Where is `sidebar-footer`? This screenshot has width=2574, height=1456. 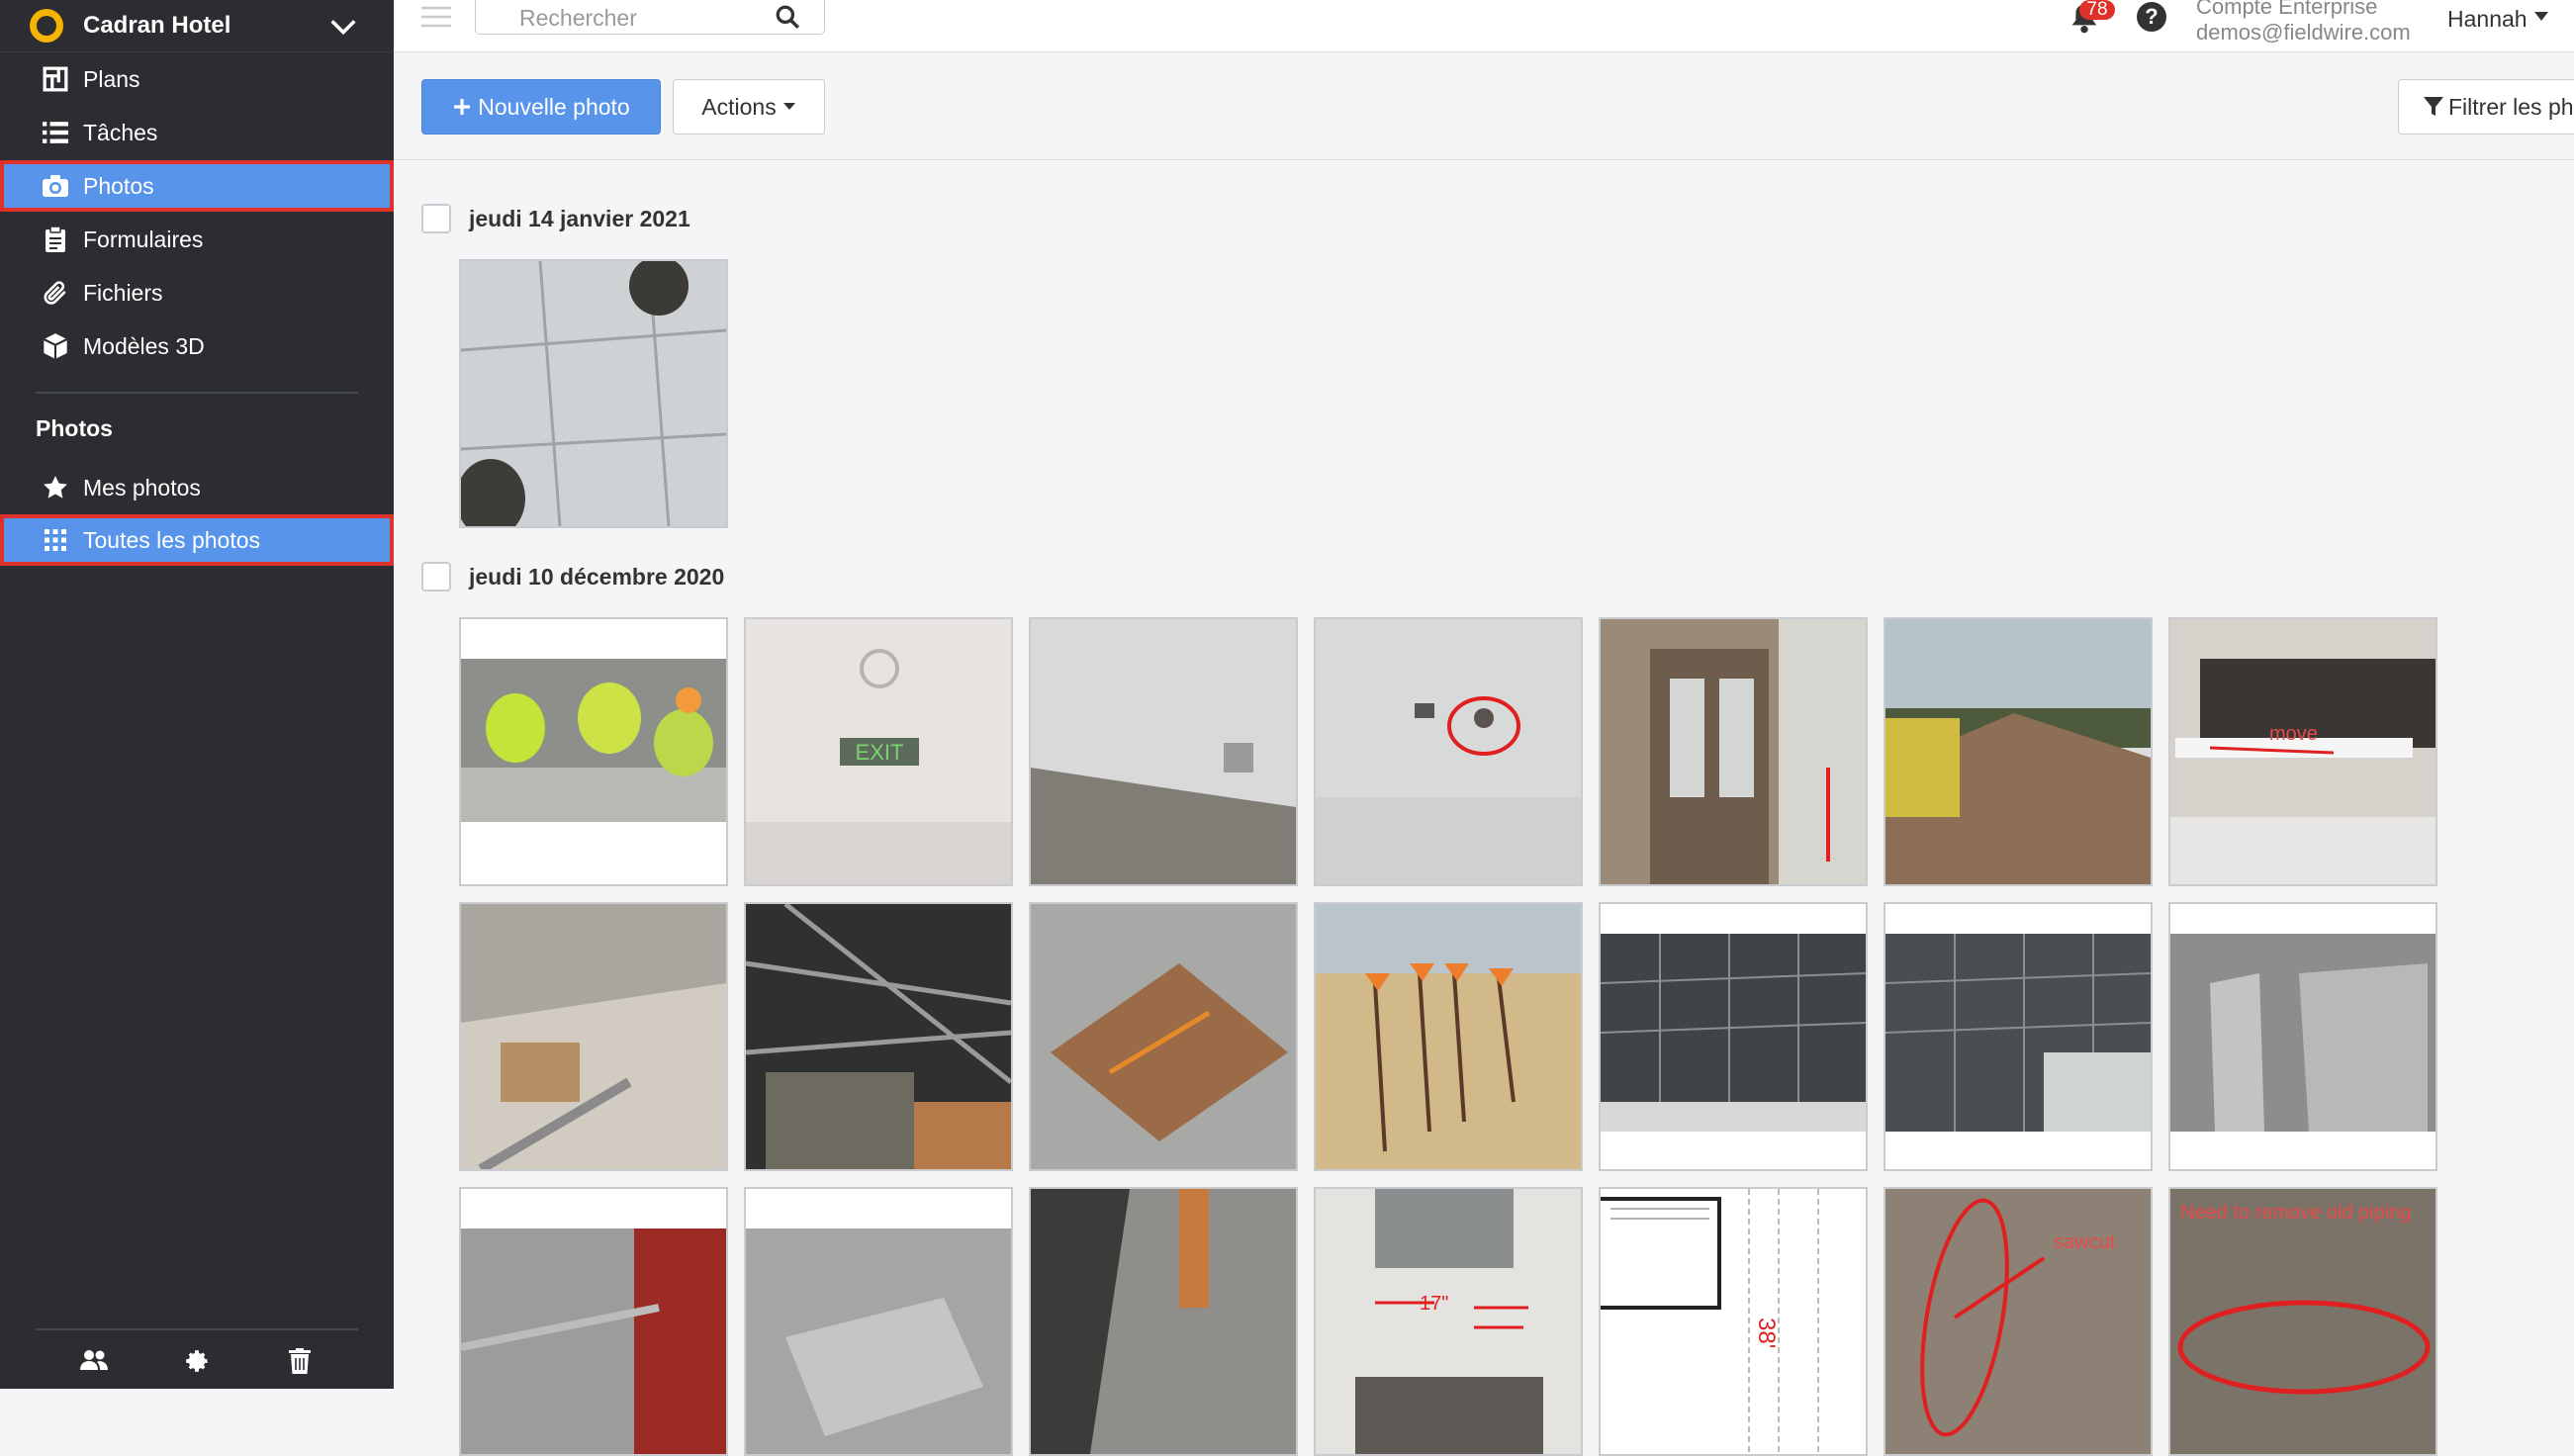
sidebar-footer is located at coordinates (197, 1360).